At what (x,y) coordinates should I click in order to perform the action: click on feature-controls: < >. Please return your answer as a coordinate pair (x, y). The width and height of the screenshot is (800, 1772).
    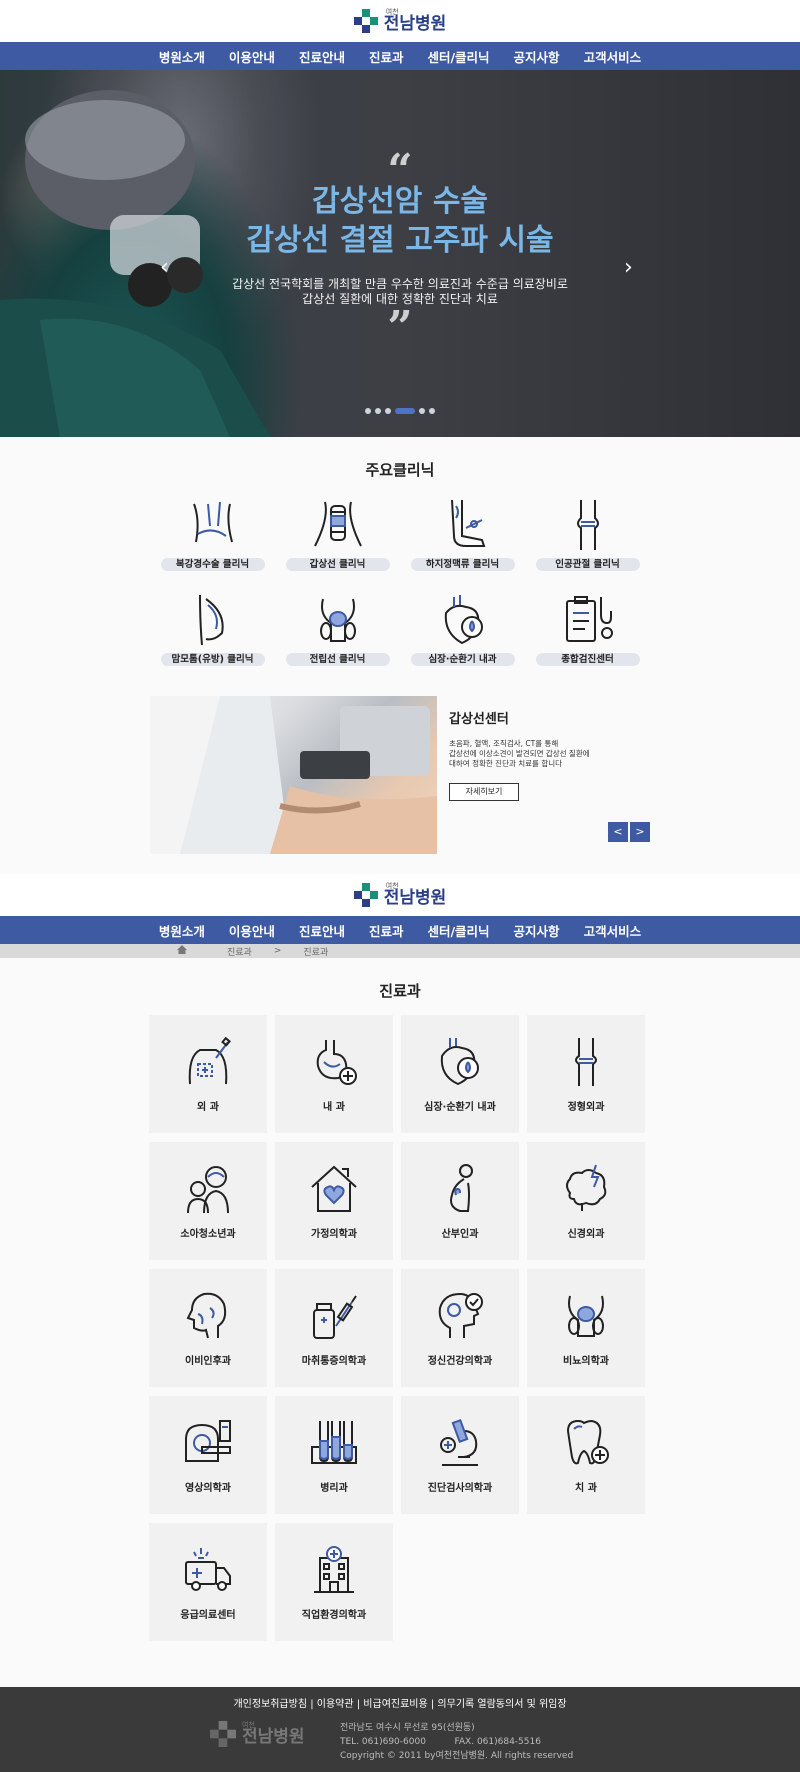
    Looking at the image, I should click on (629, 832).